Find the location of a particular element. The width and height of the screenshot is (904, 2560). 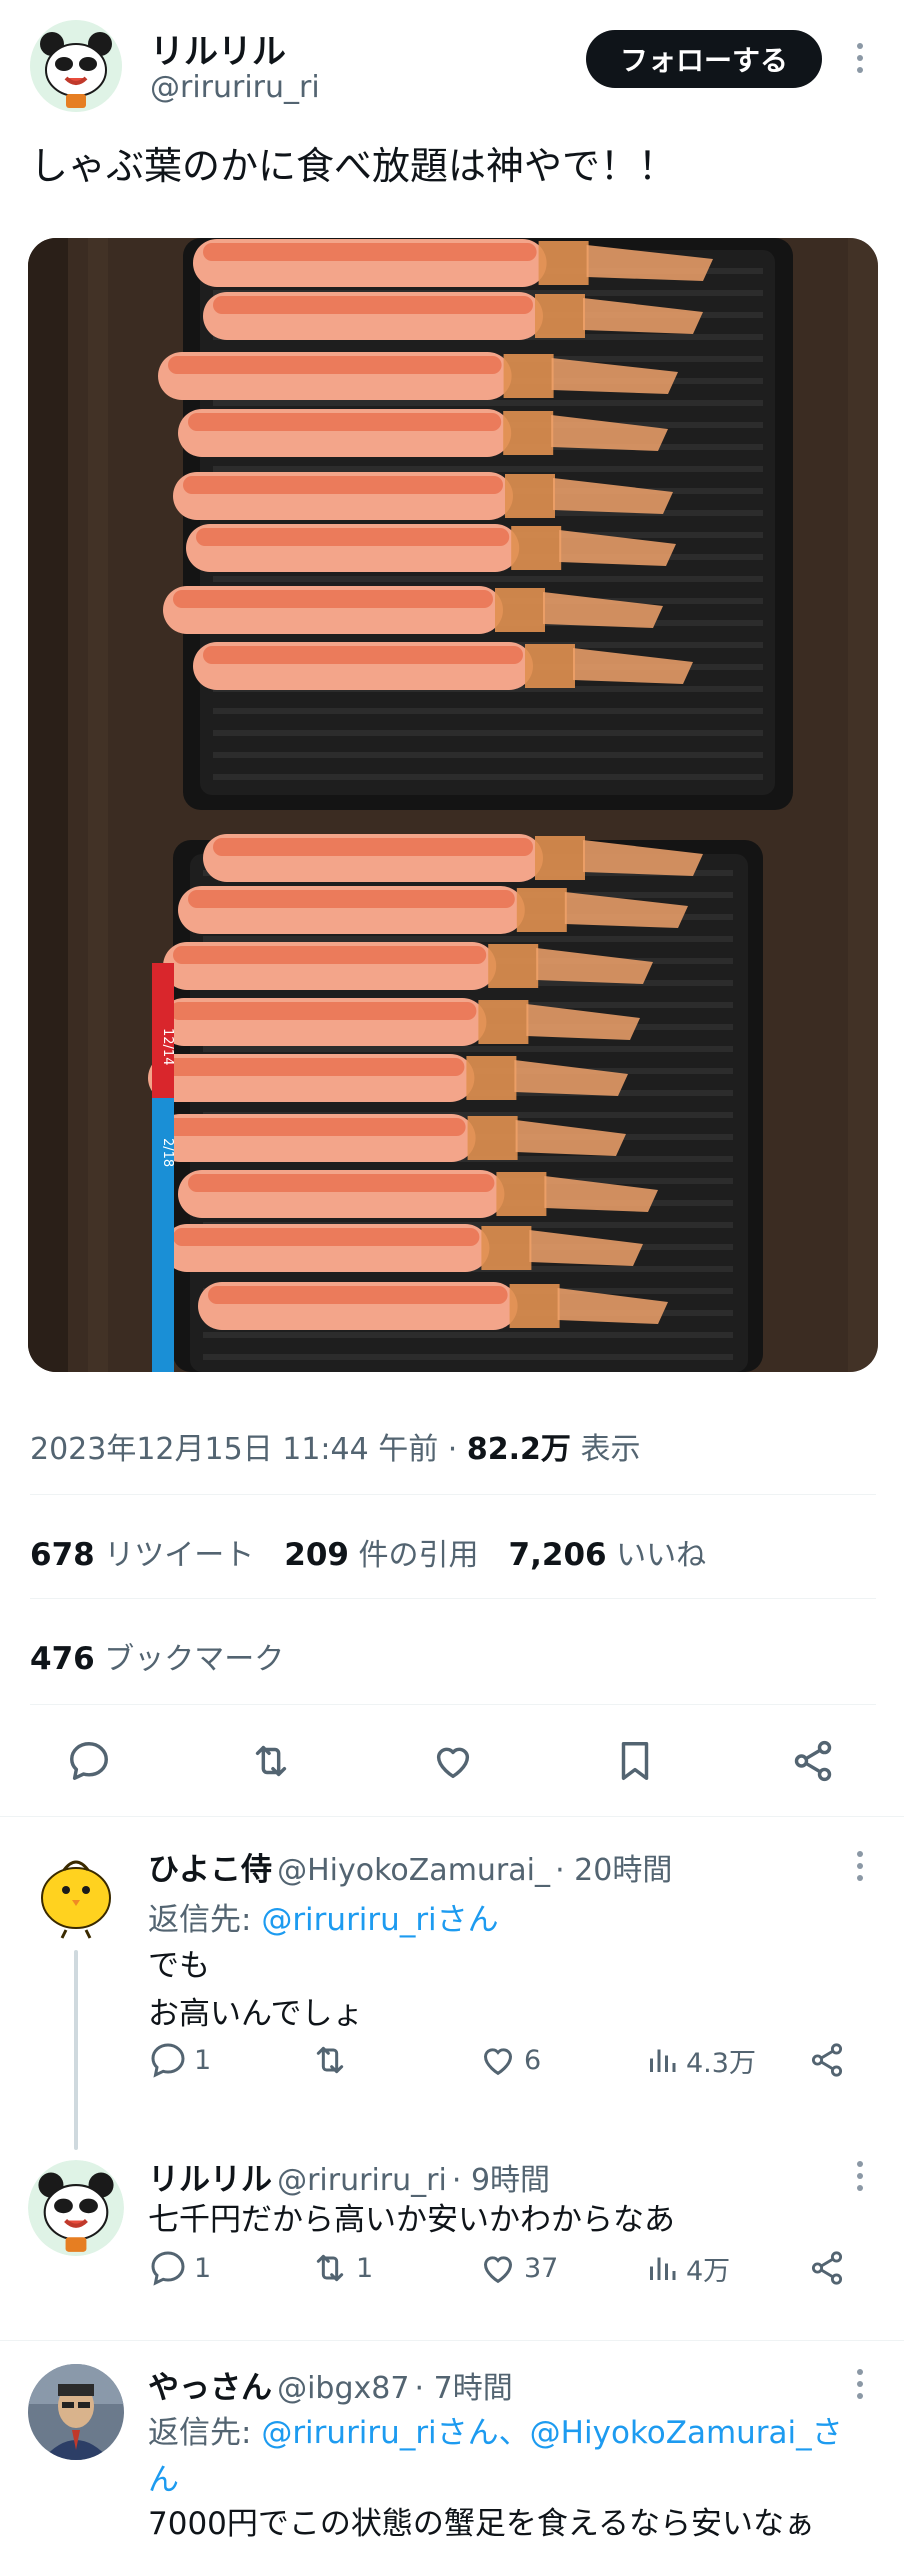

price-sticker-date-1: 12/14 is located at coordinates (167, 1046).